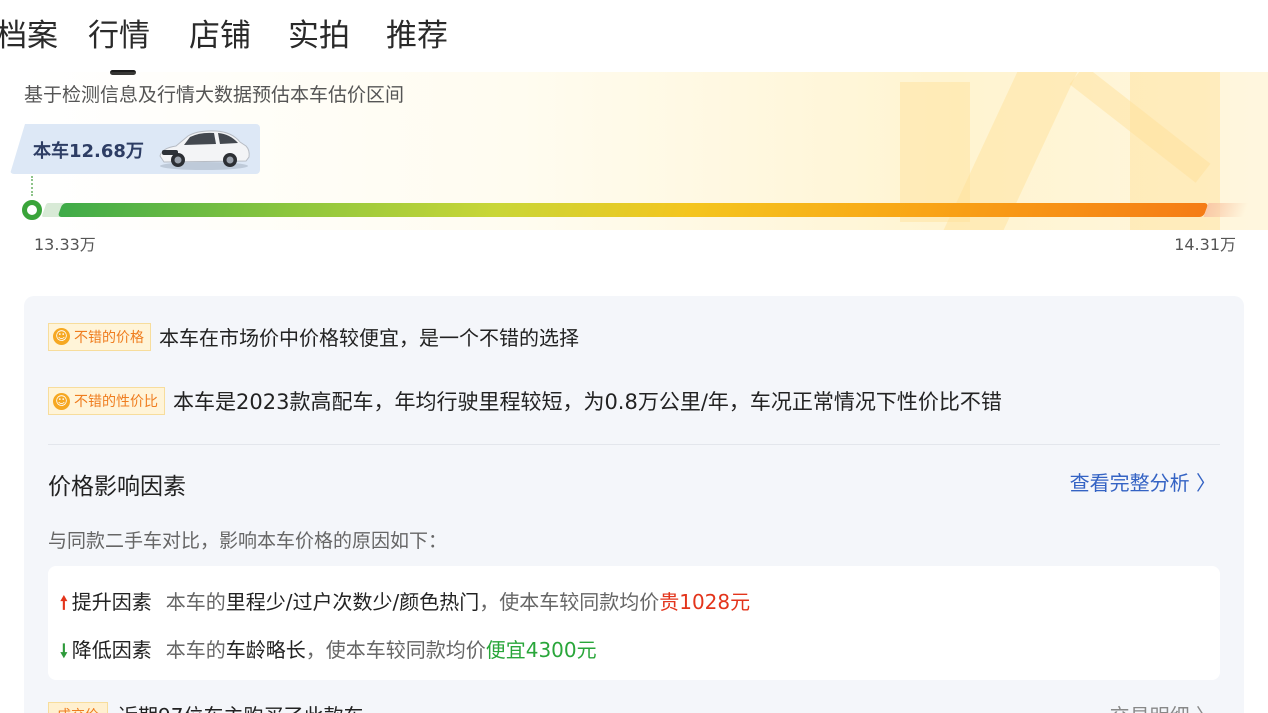 The height and width of the screenshot is (713, 1268). Describe the element at coordinates (119, 36) in the screenshot. I see `tab-market: 行情` at that location.